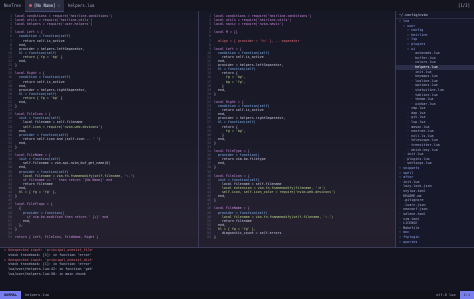 This screenshot has width=474, height=299. I want to click on code-line: 55}, so click(297, 237).